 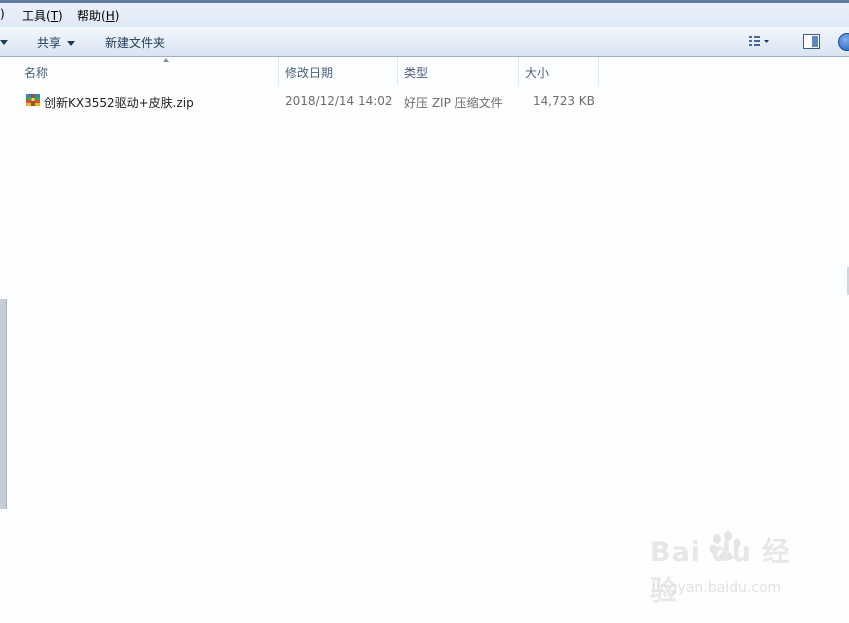 What do you see at coordinates (36, 16) in the screenshot?
I see `menu-tools-label: 工具(` at bounding box center [36, 16].